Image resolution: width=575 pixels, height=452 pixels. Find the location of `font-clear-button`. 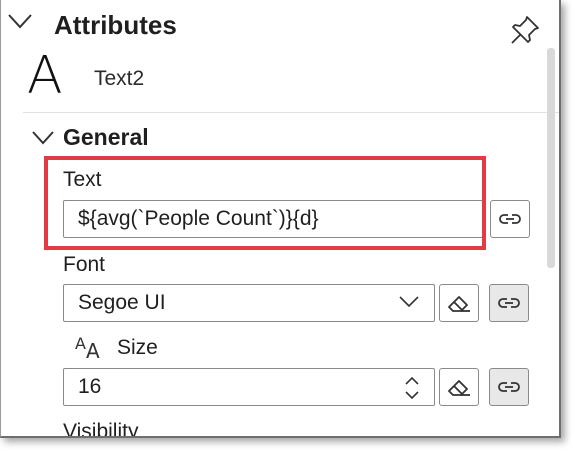

font-clear-button is located at coordinates (459, 303).